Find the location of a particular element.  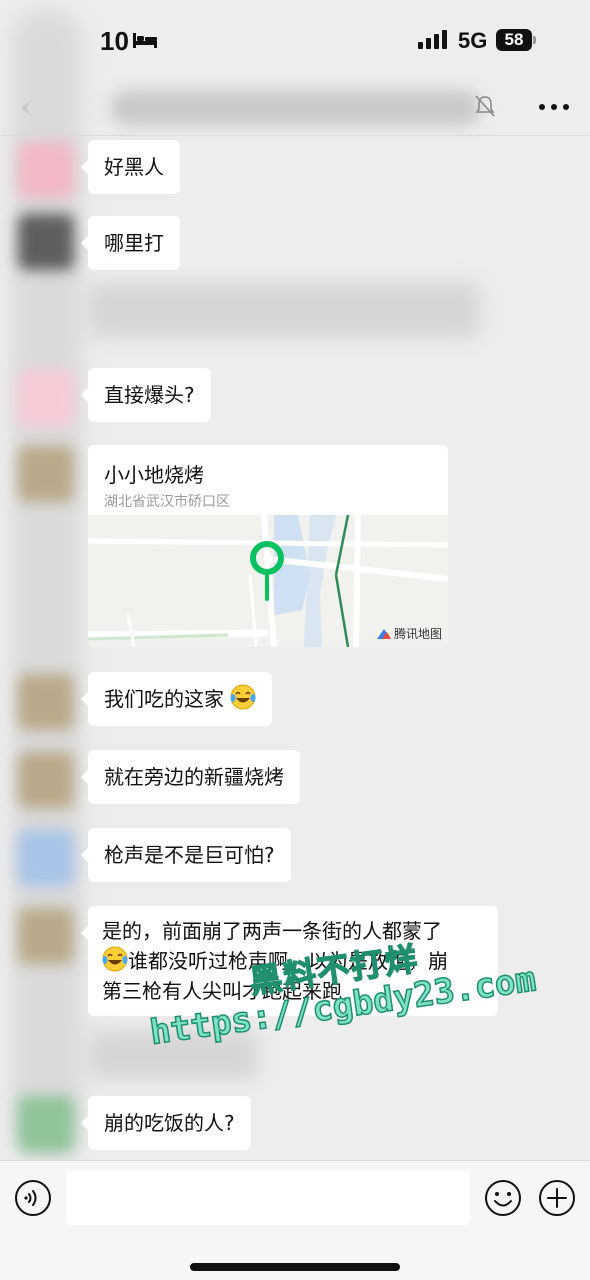

tencent-map-logo-icon is located at coordinates (384, 634).